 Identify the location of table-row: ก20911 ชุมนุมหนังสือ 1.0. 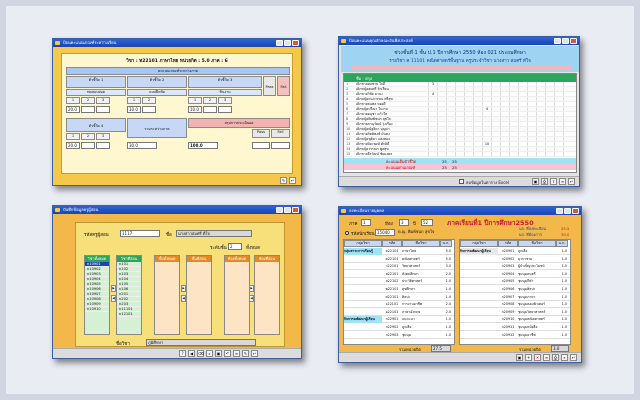
(515, 327).